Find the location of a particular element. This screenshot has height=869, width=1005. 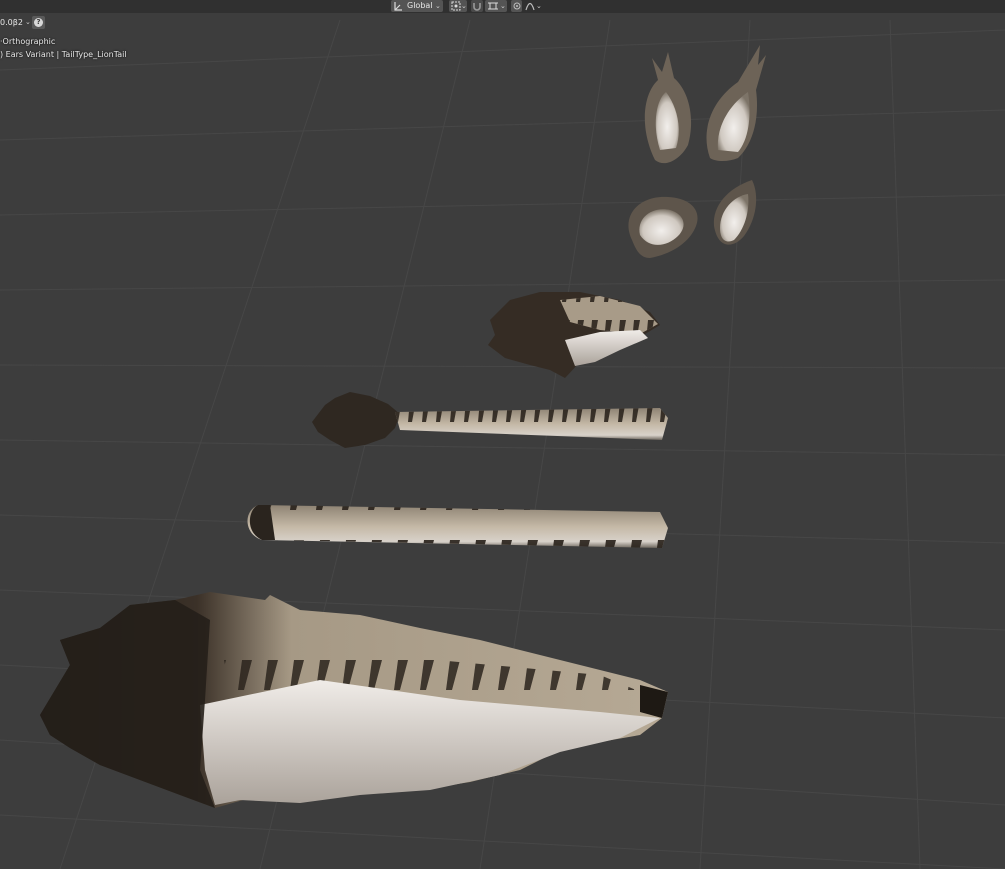

help-button: ? is located at coordinates (38, 22).